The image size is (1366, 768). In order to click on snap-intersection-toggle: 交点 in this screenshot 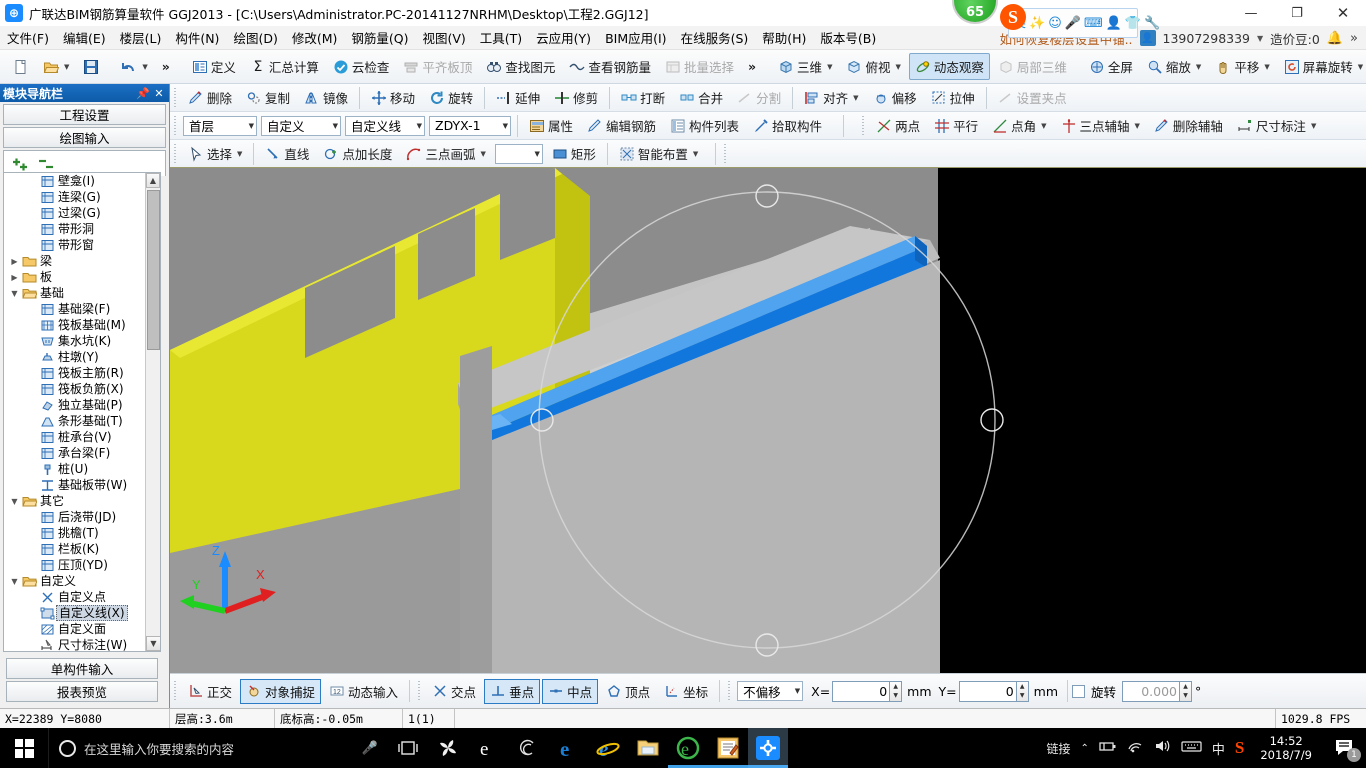, I will do `click(454, 691)`.